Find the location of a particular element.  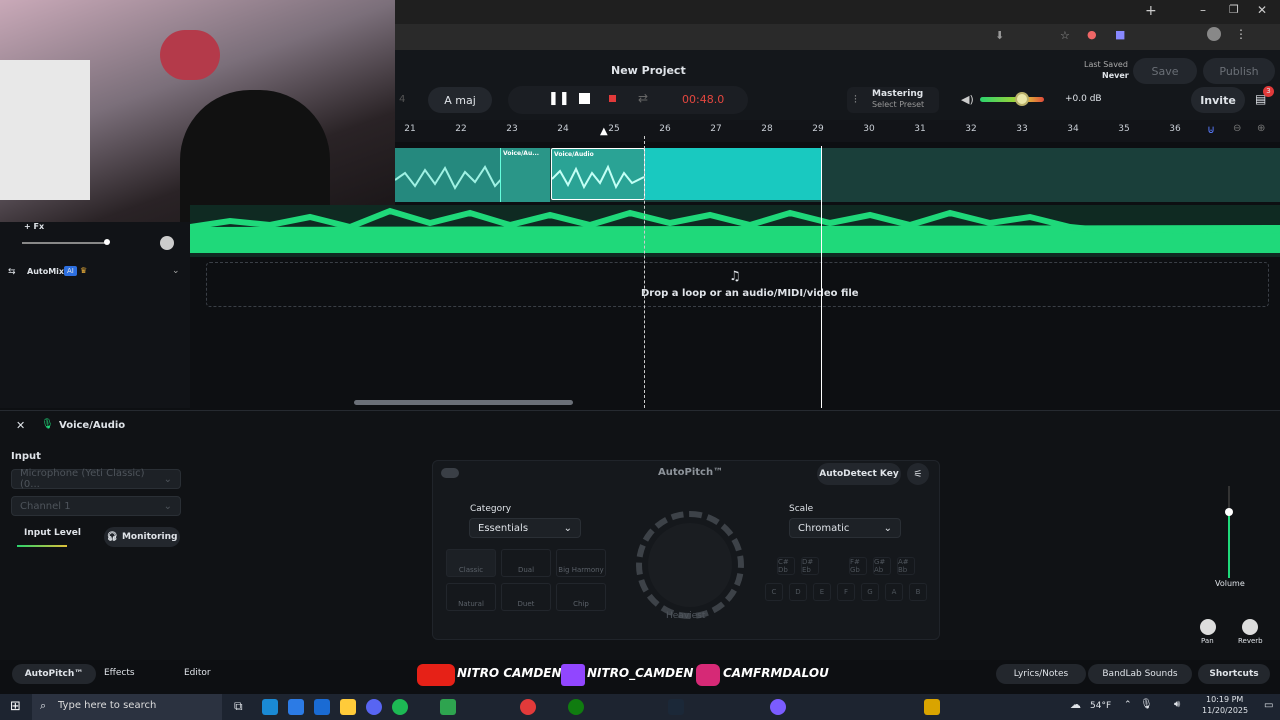

key-button: F# Gb is located at coordinates (858, 566).